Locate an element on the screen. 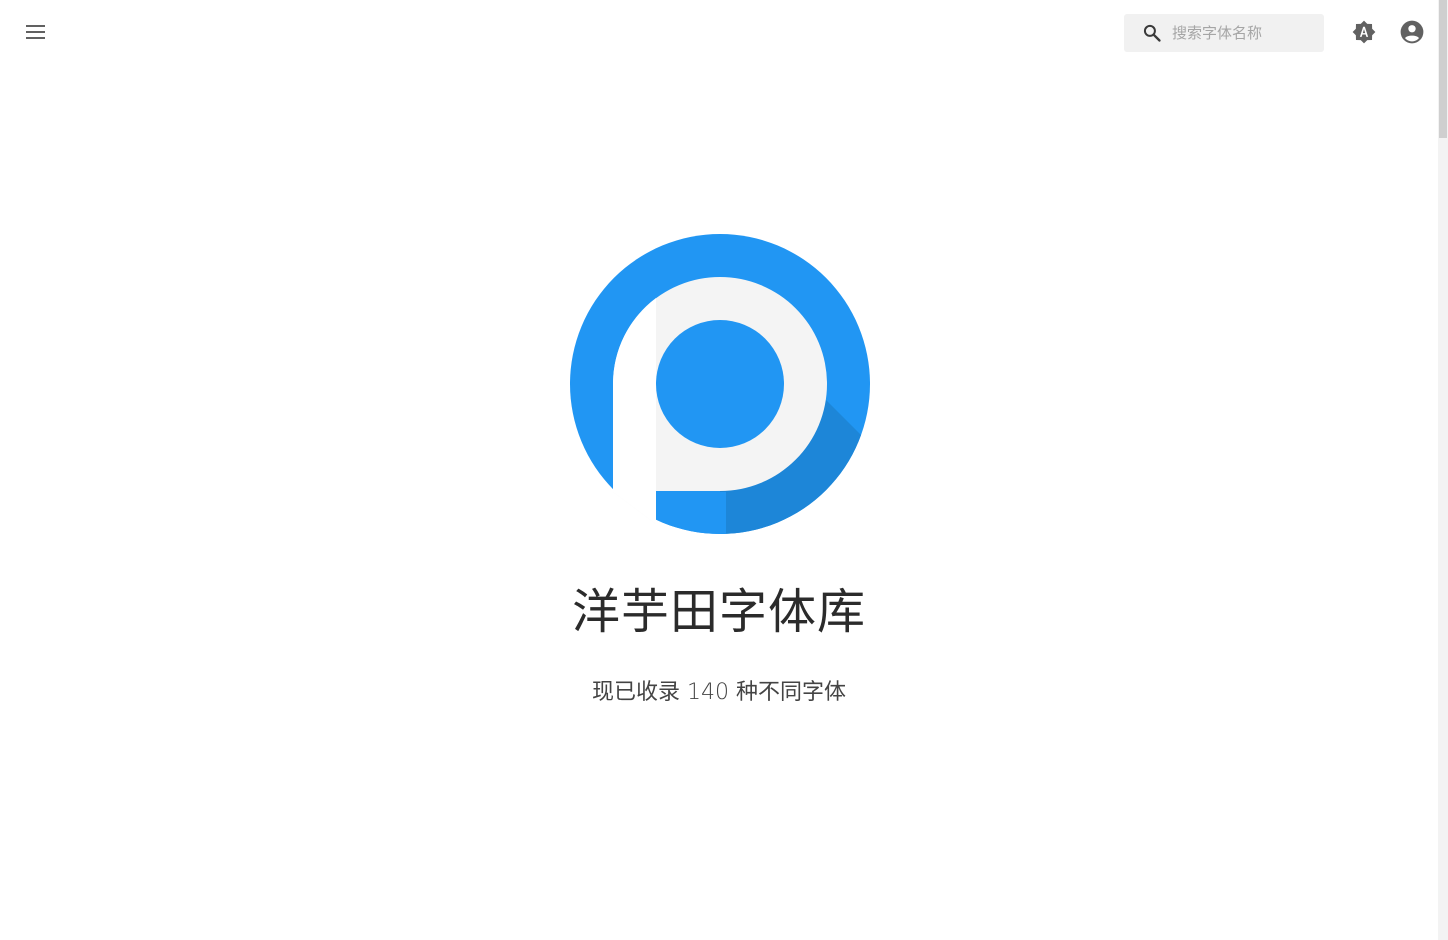 The height and width of the screenshot is (940, 1448). top-app-bar is located at coordinates (719, 32).